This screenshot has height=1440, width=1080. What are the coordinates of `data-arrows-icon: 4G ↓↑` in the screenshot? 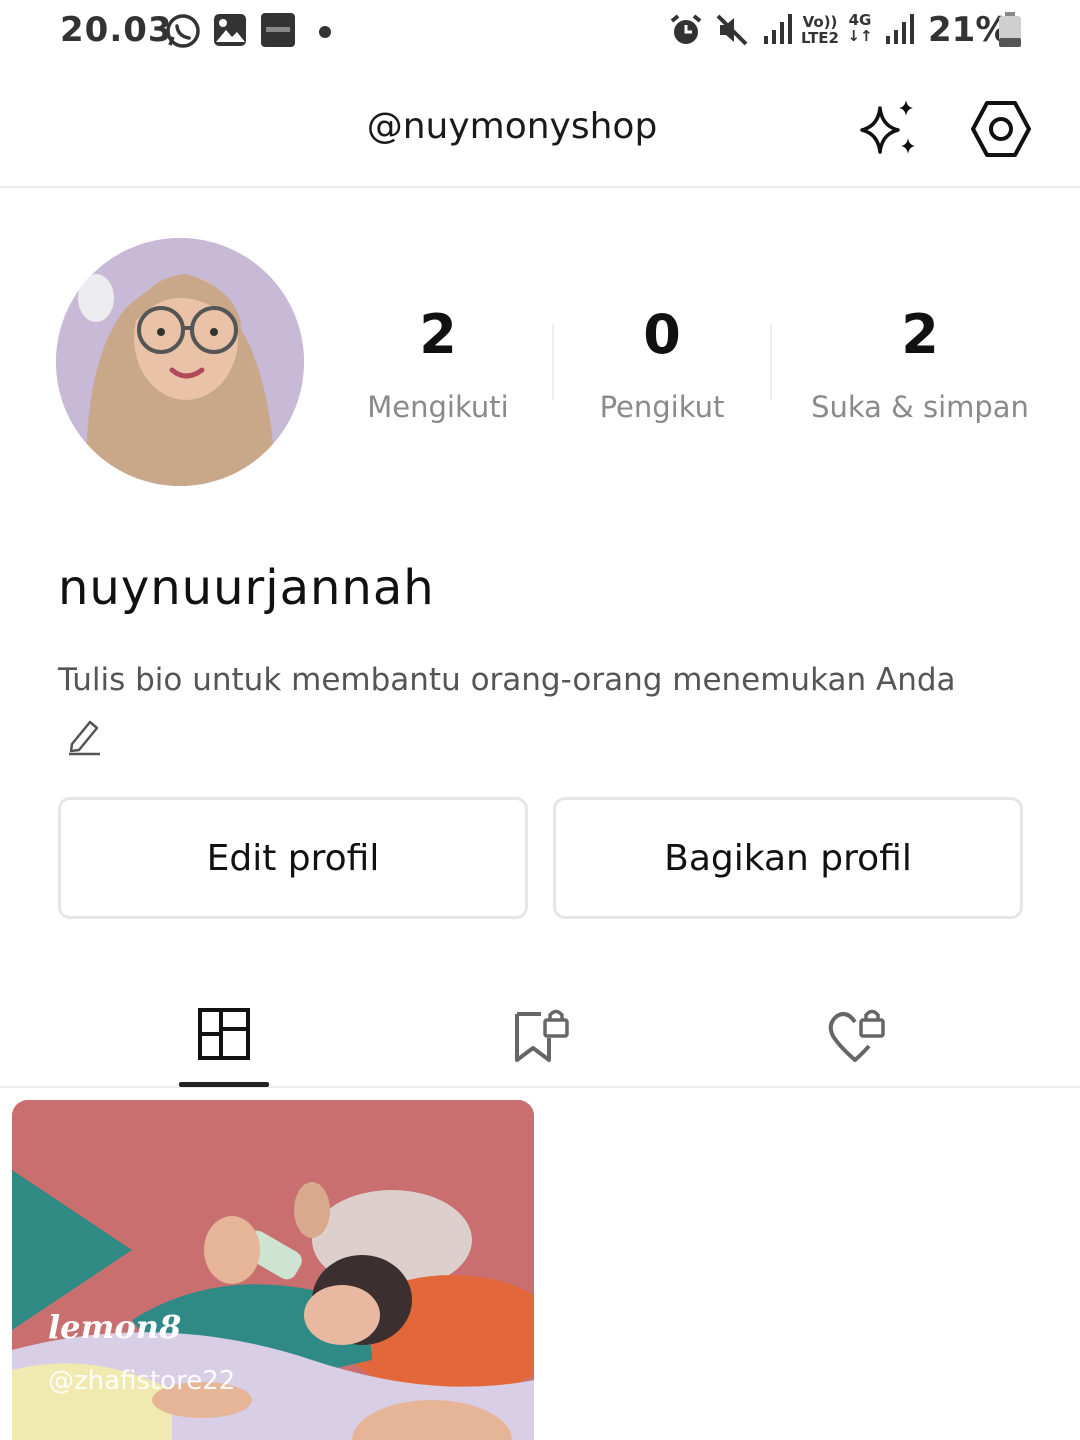 It's located at (860, 28).